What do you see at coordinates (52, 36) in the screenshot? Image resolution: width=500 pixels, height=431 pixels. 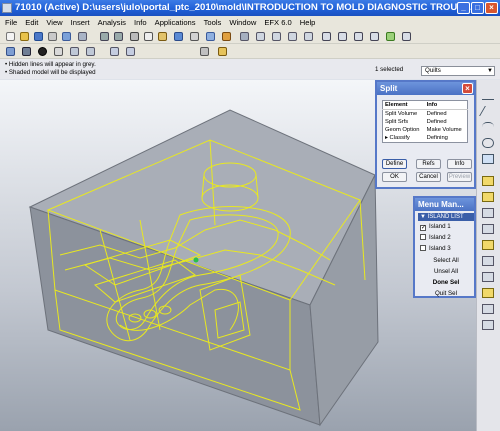 I see `print-icon` at bounding box center [52, 36].